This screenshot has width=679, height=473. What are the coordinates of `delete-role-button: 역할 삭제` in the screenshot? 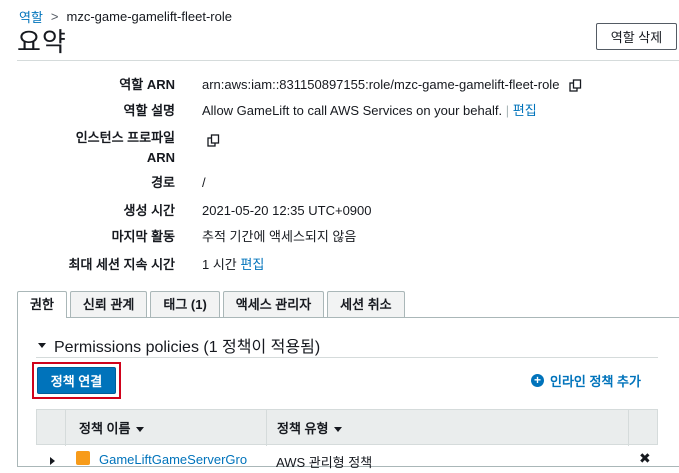 It's located at (636, 36).